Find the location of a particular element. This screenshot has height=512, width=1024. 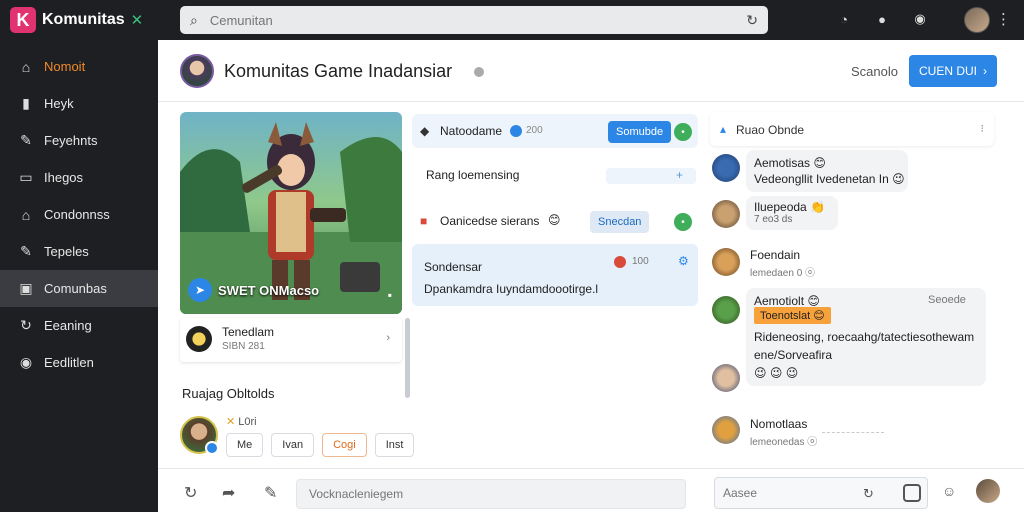

sidebar-item-gaming: ↻ Eeaning is located at coordinates (79, 325).